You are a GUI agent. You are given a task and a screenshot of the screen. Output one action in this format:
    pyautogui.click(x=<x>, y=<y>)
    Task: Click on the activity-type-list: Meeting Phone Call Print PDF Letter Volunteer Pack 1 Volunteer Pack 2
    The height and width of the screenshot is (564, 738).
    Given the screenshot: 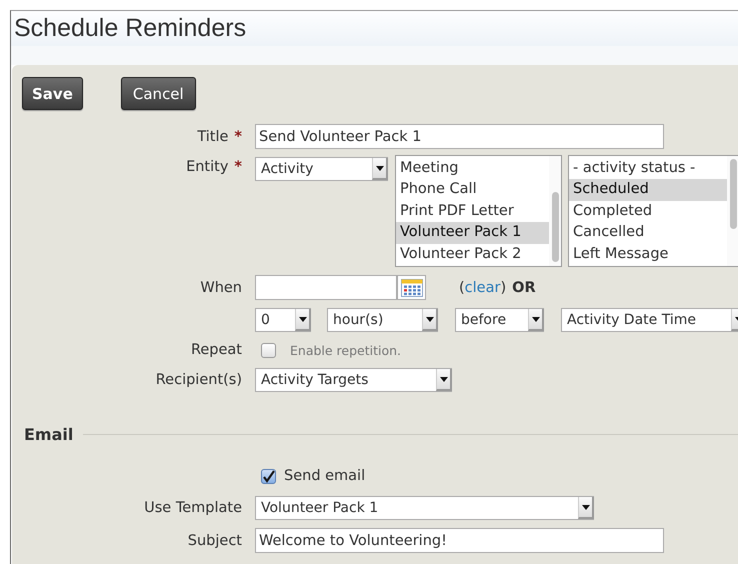 What is the action you would take?
    pyautogui.click(x=478, y=211)
    